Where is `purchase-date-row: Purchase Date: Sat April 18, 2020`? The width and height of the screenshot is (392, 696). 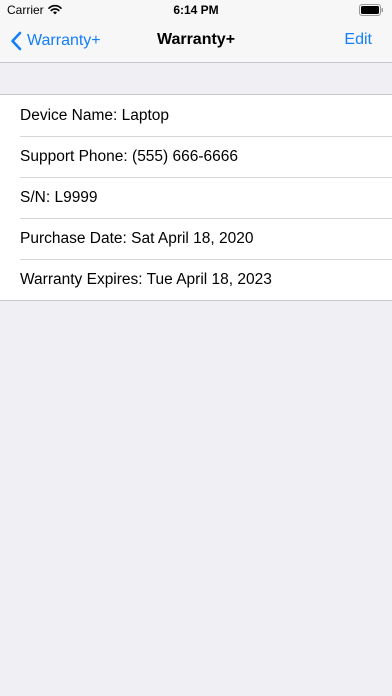 purchase-date-row: Purchase Date: Sat April 18, 2020 is located at coordinates (196, 238).